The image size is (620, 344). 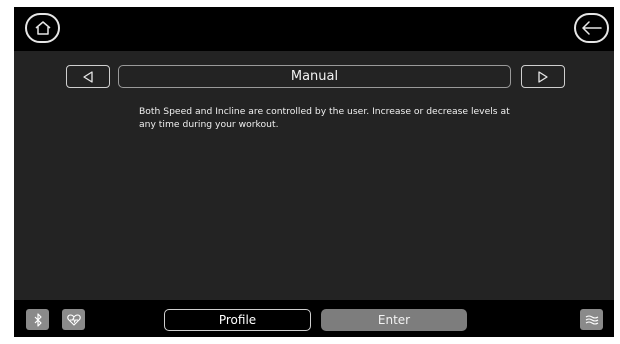 I want to click on triangle-right-icon, so click(x=543, y=76).